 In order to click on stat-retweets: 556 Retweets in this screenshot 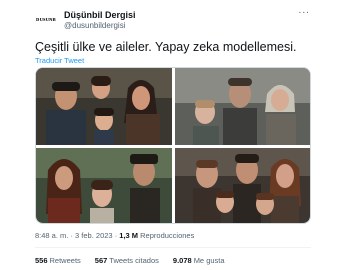, I will do `click(58, 260)`.